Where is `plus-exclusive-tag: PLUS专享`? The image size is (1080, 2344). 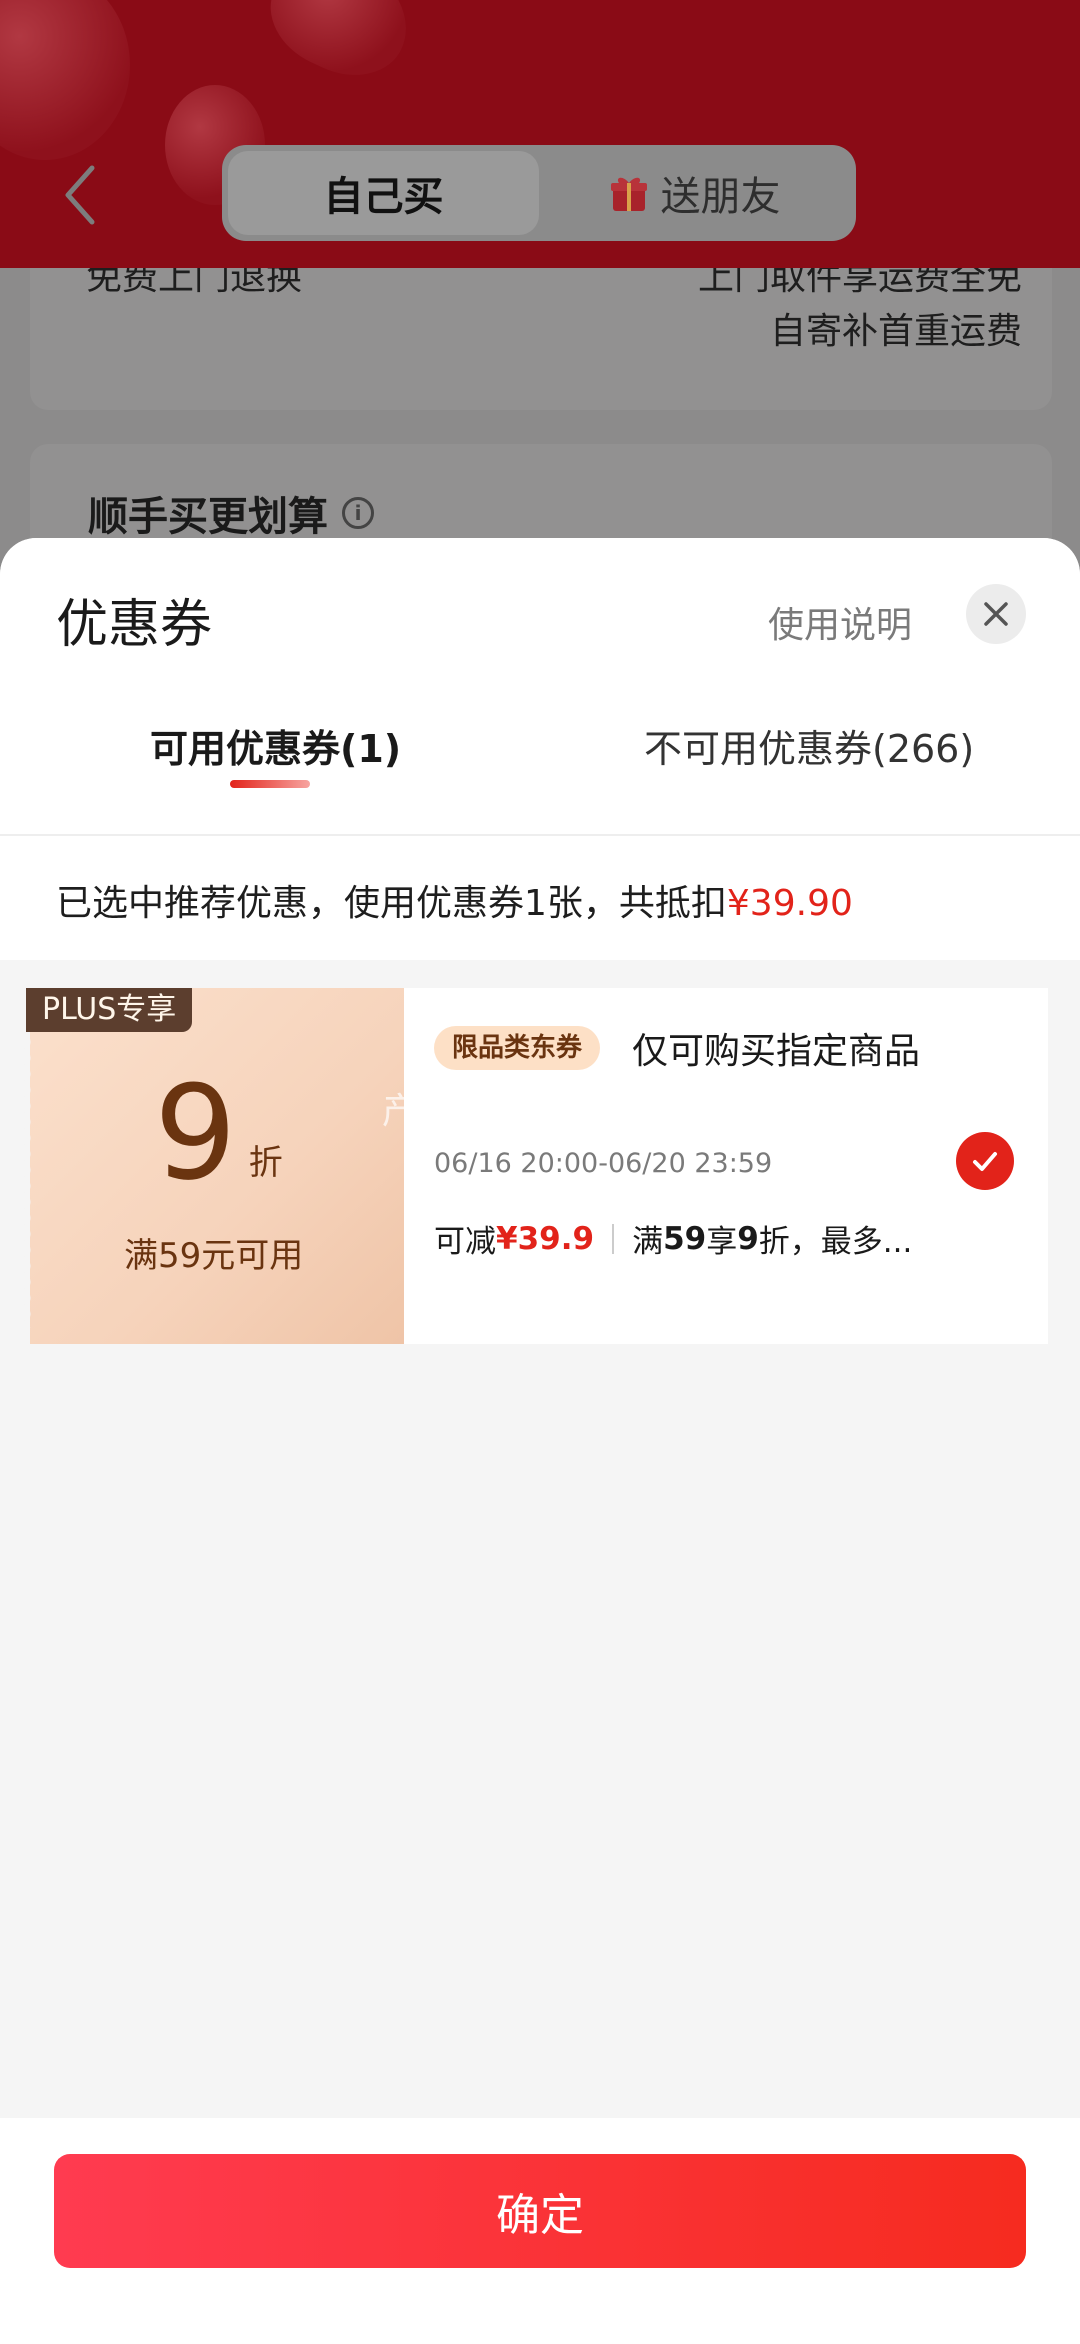
plus-exclusive-tag: PLUS专享 is located at coordinates (109, 1010).